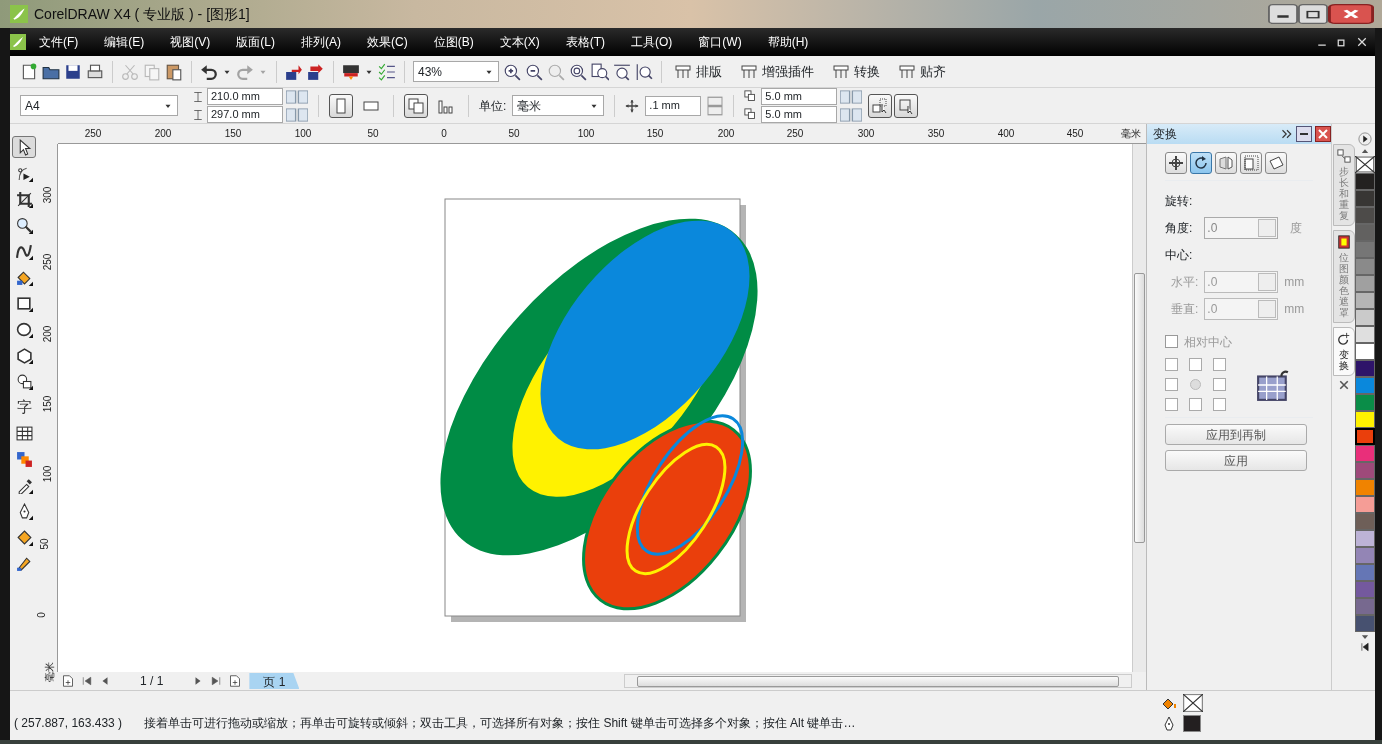 Image resolution: width=1382 pixels, height=744 pixels. I want to click on zoom-height-icon, so click(644, 71).